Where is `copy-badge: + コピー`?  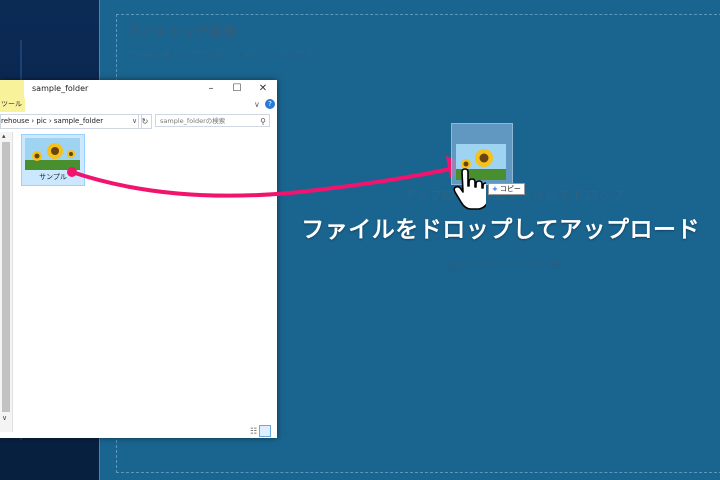 copy-badge: + コピー is located at coordinates (506, 189).